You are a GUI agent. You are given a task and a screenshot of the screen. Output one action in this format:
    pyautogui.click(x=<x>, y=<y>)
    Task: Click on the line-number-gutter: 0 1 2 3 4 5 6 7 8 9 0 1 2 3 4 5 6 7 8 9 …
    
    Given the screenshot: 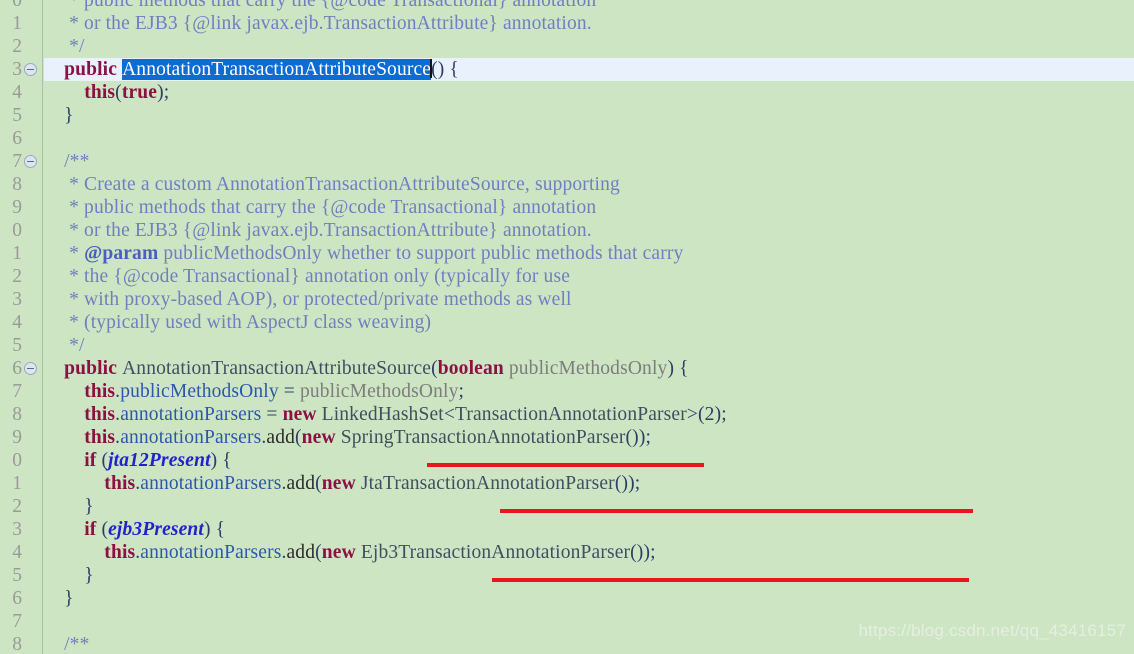 What is the action you would take?
    pyautogui.click(x=21, y=327)
    